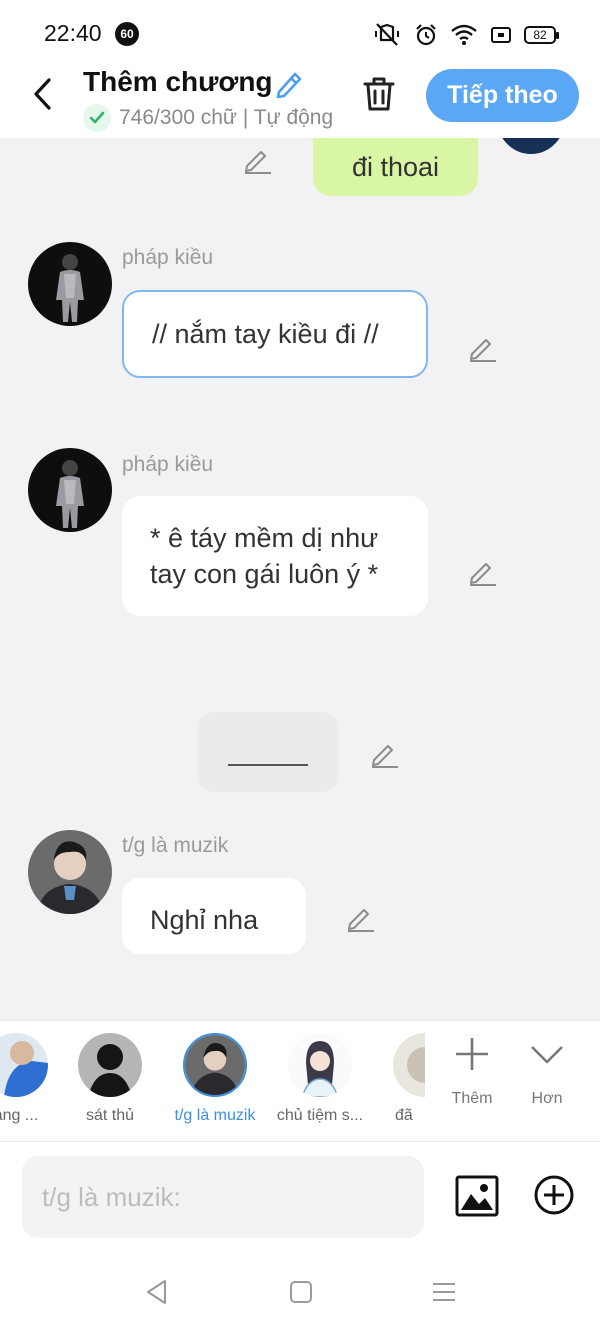 The width and height of the screenshot is (600, 1333). What do you see at coordinates (226, 117) in the screenshot?
I see `word-count-status: 746/300 chữ | Tự động` at bounding box center [226, 117].